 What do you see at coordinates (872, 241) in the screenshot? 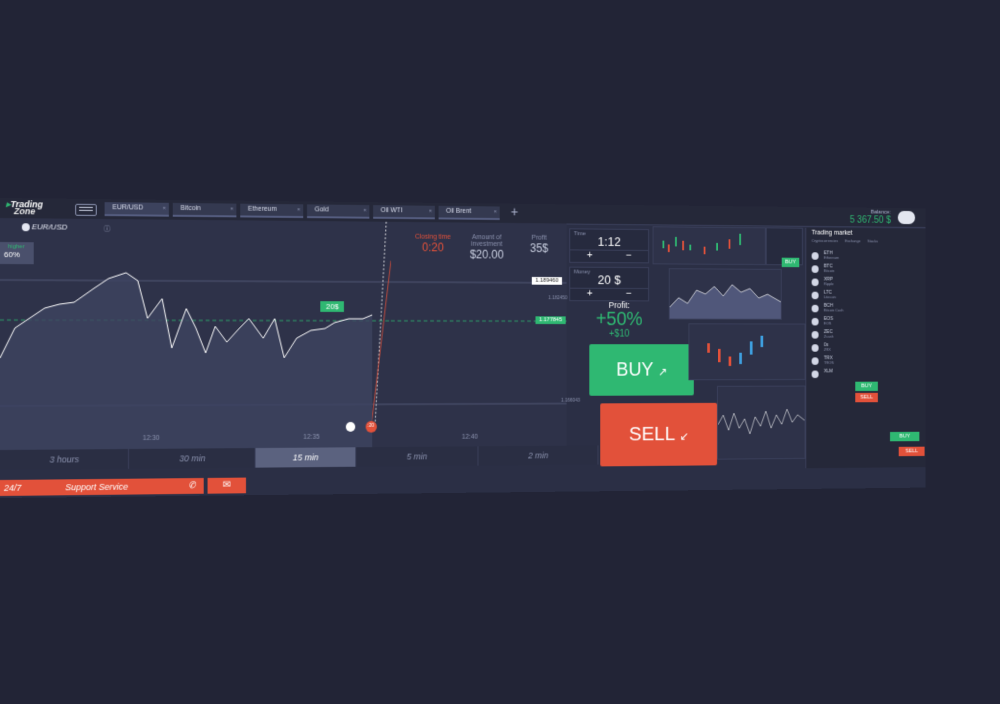
I see `market-subtab: Stocks` at bounding box center [872, 241].